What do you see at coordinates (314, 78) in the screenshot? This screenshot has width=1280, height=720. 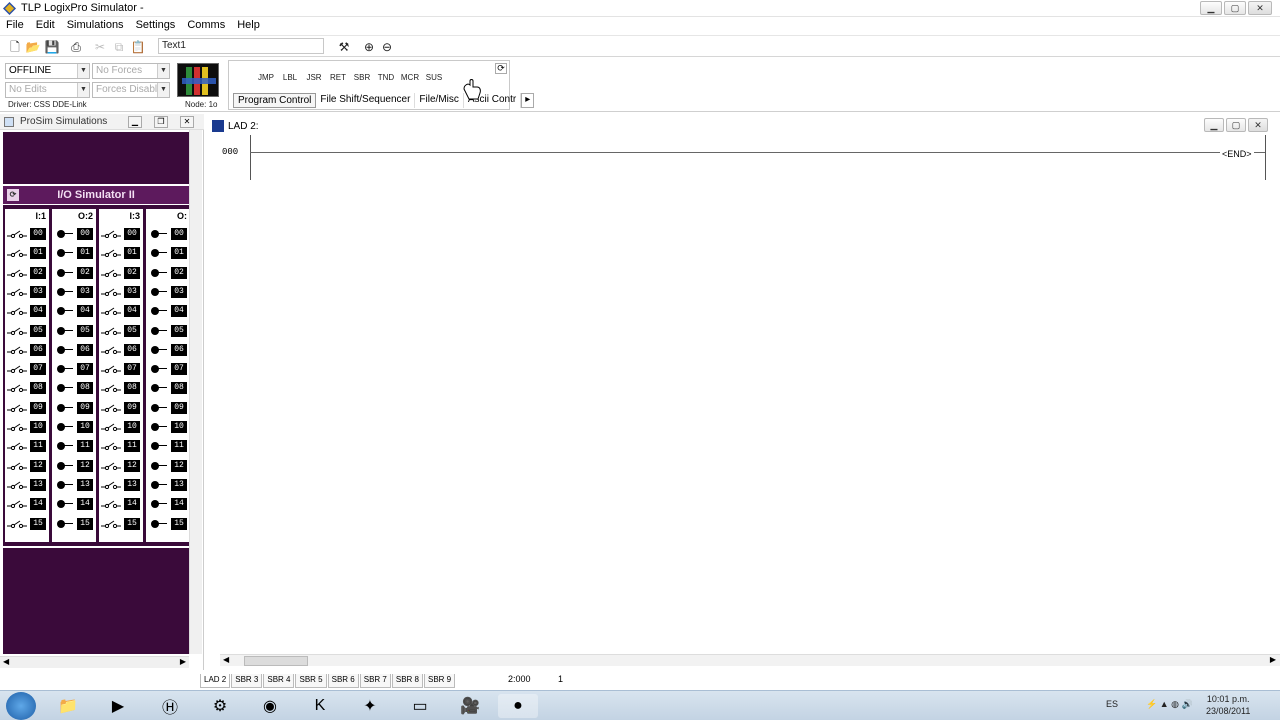 I see `instr-jsr-button: JSR` at bounding box center [314, 78].